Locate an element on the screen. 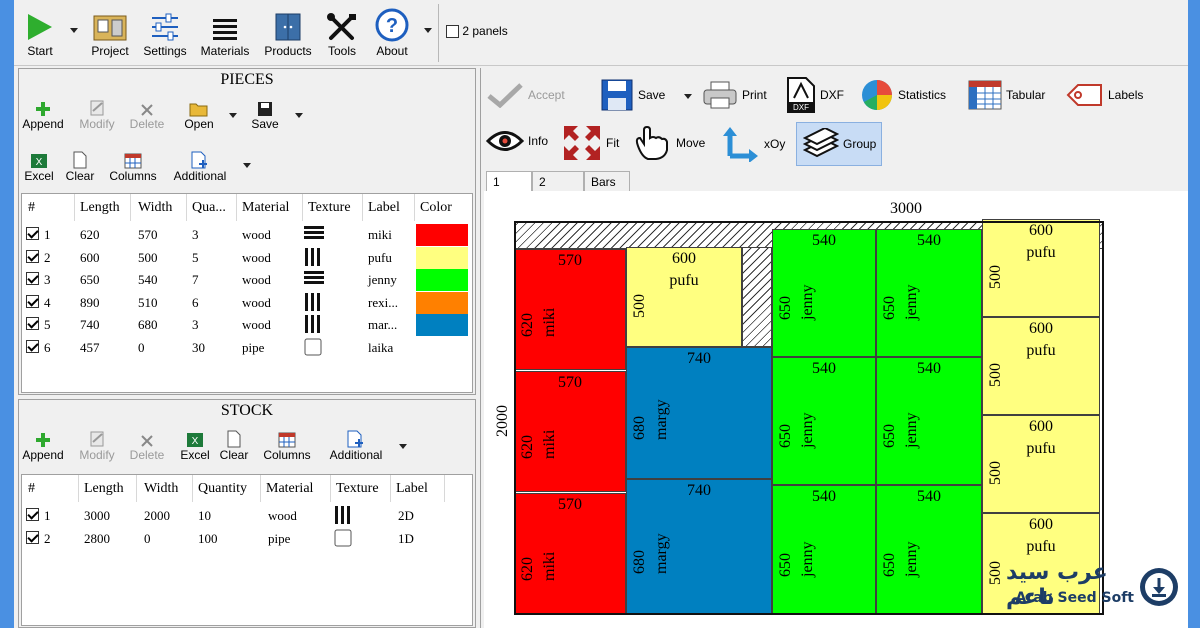 The width and height of the screenshot is (1200, 628). info-button: Info is located at coordinates (517, 141).